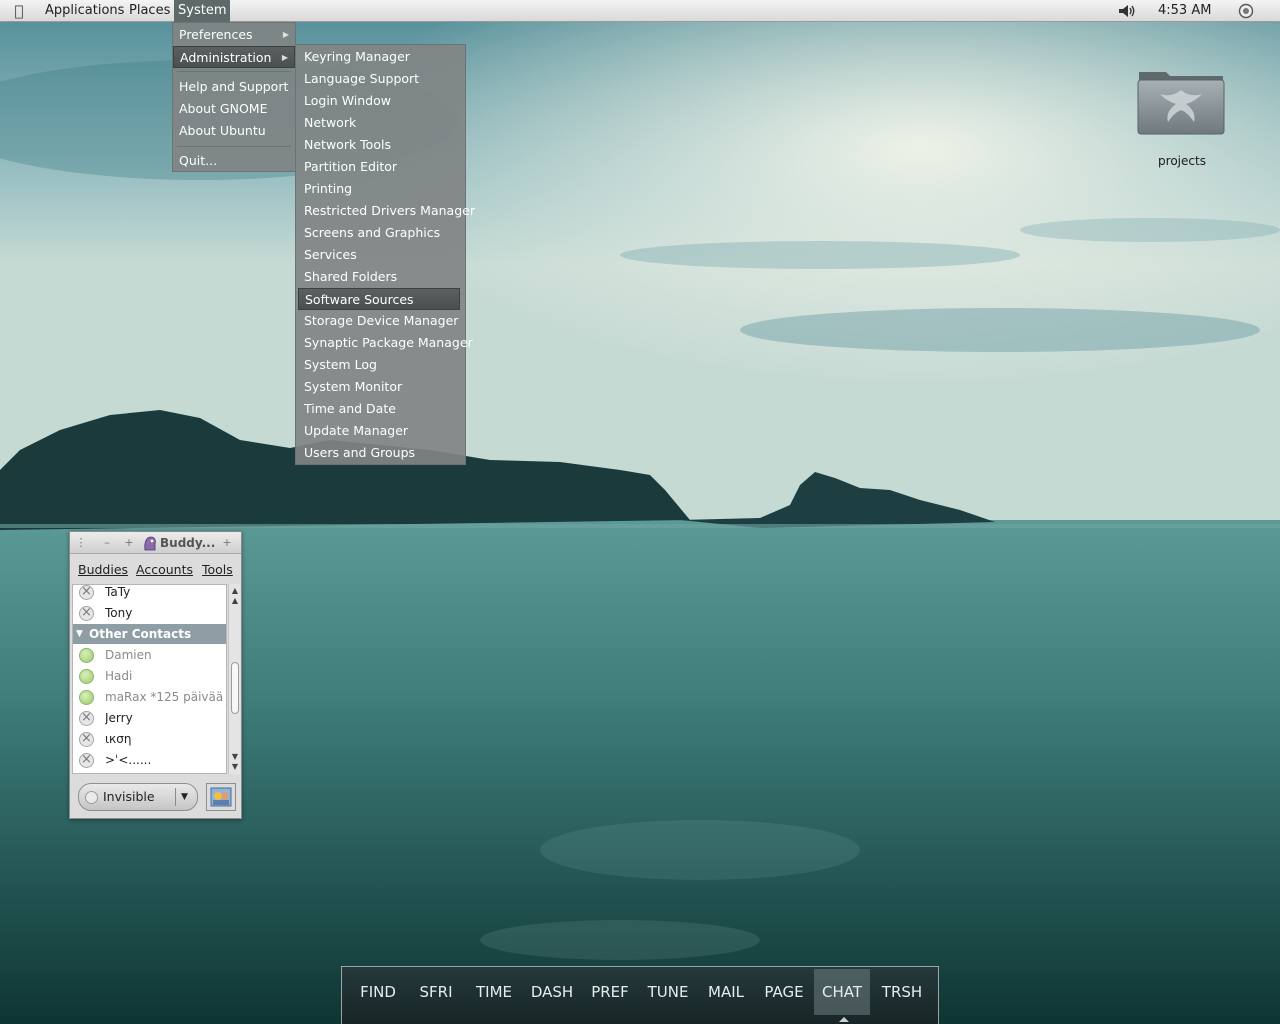 Image resolution: width=1280 pixels, height=1024 pixels. What do you see at coordinates (381, 277) in the screenshot?
I see `admin-item-shared-folders: Shared Folders` at bounding box center [381, 277].